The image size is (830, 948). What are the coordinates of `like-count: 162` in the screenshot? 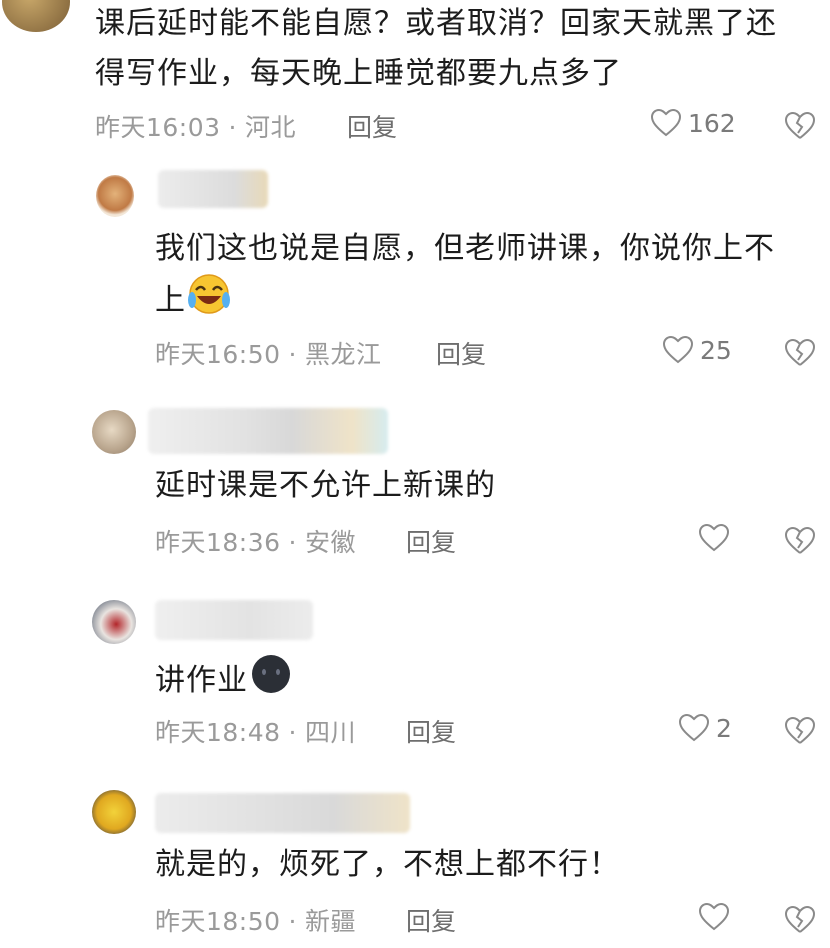 It's located at (712, 123).